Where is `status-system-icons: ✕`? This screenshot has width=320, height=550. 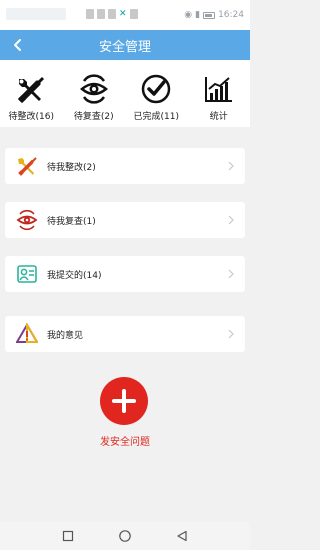 status-system-icons: ✕ is located at coordinates (112, 14).